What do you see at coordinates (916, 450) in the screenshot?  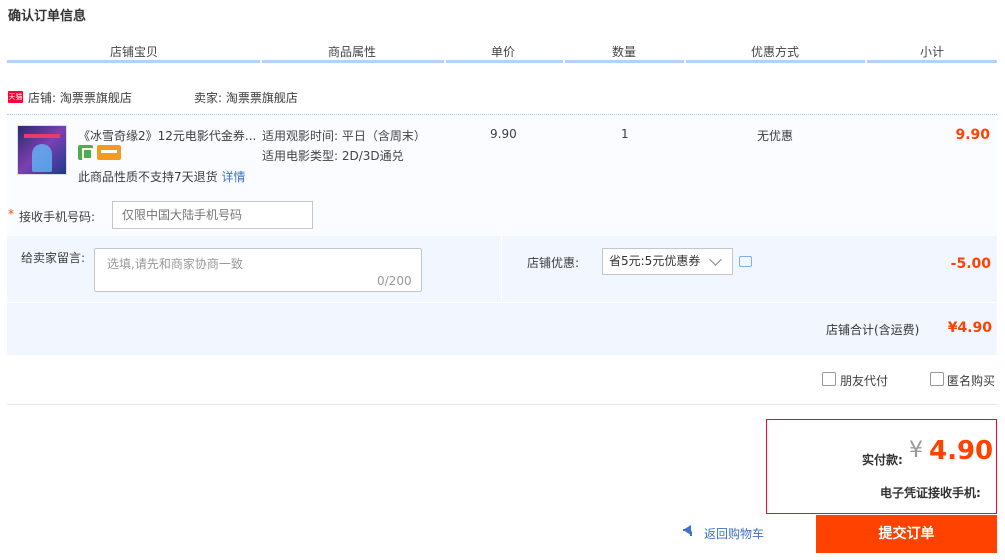 I see `currency-symbol: ¥` at bounding box center [916, 450].